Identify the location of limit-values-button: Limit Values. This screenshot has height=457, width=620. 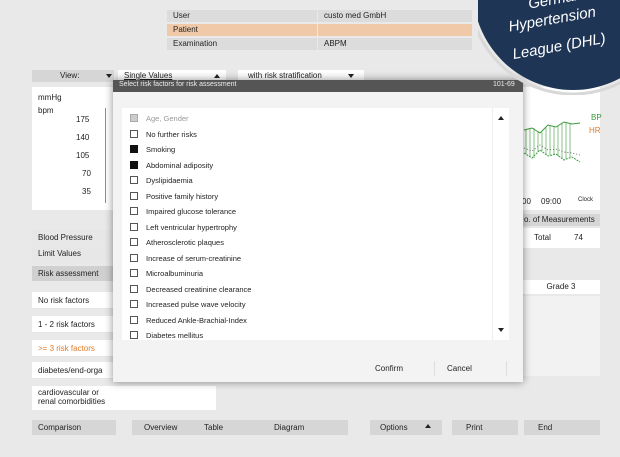
(74, 253).